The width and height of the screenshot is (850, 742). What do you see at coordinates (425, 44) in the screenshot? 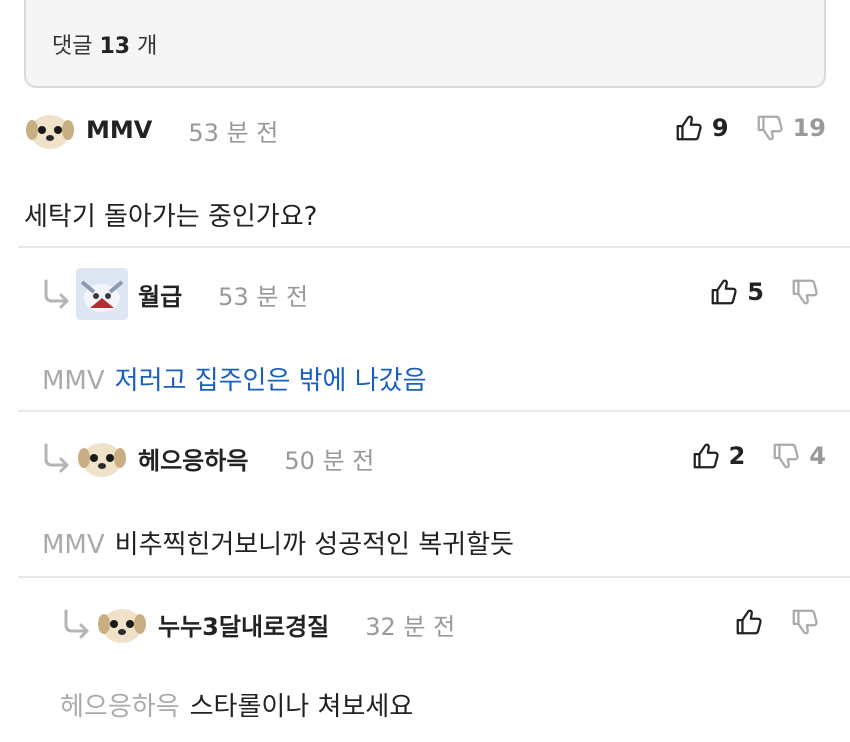
I see `comment-count-box: 댓글 13 개` at bounding box center [425, 44].